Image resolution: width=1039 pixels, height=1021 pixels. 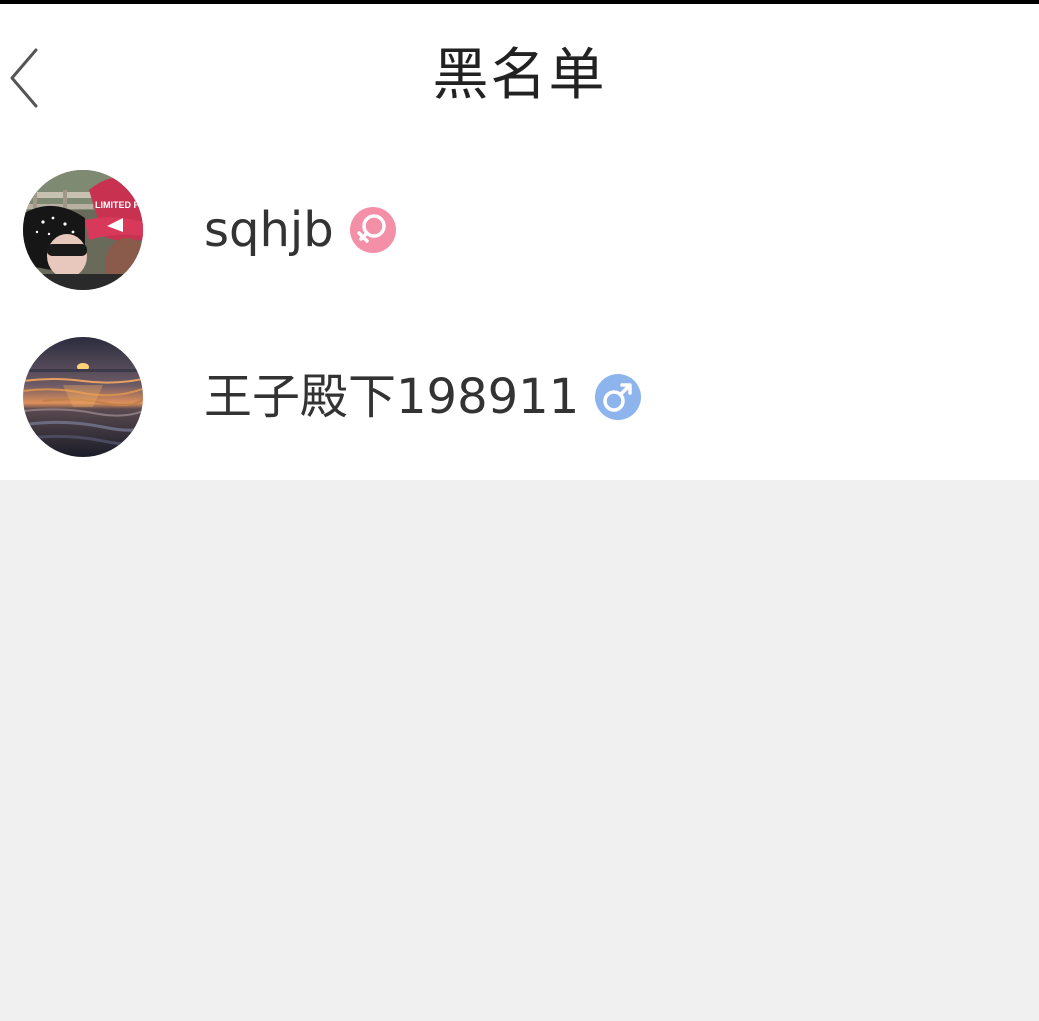 I want to click on avatar-photo-sunset, so click(x=83, y=397).